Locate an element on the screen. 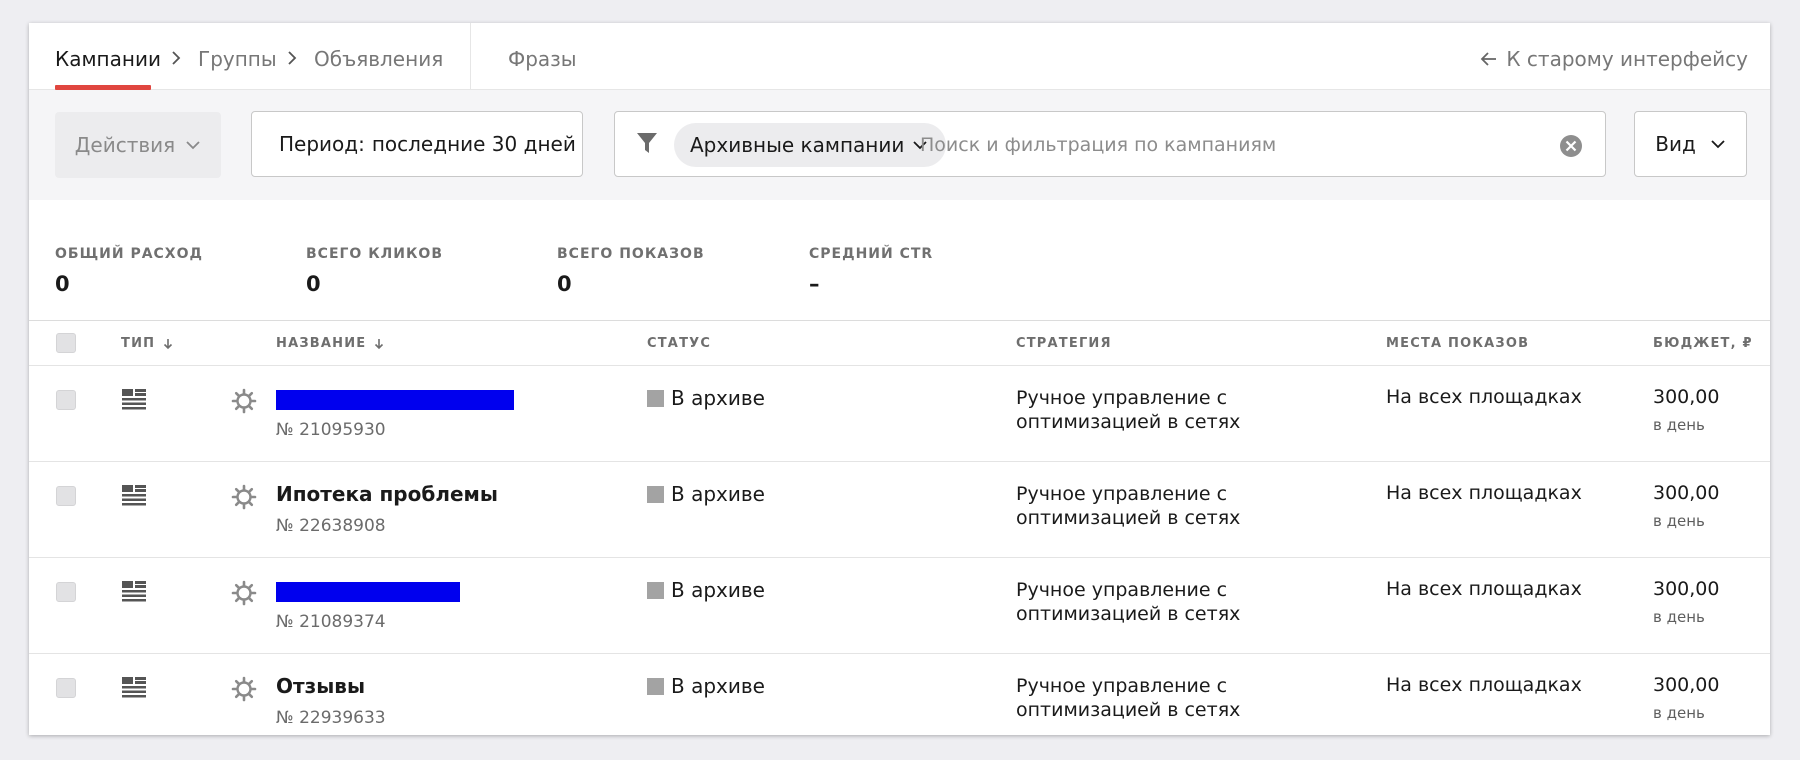 The image size is (1800, 760). column-places-label: МЕСТА ПОКАЗОВ is located at coordinates (1458, 343).